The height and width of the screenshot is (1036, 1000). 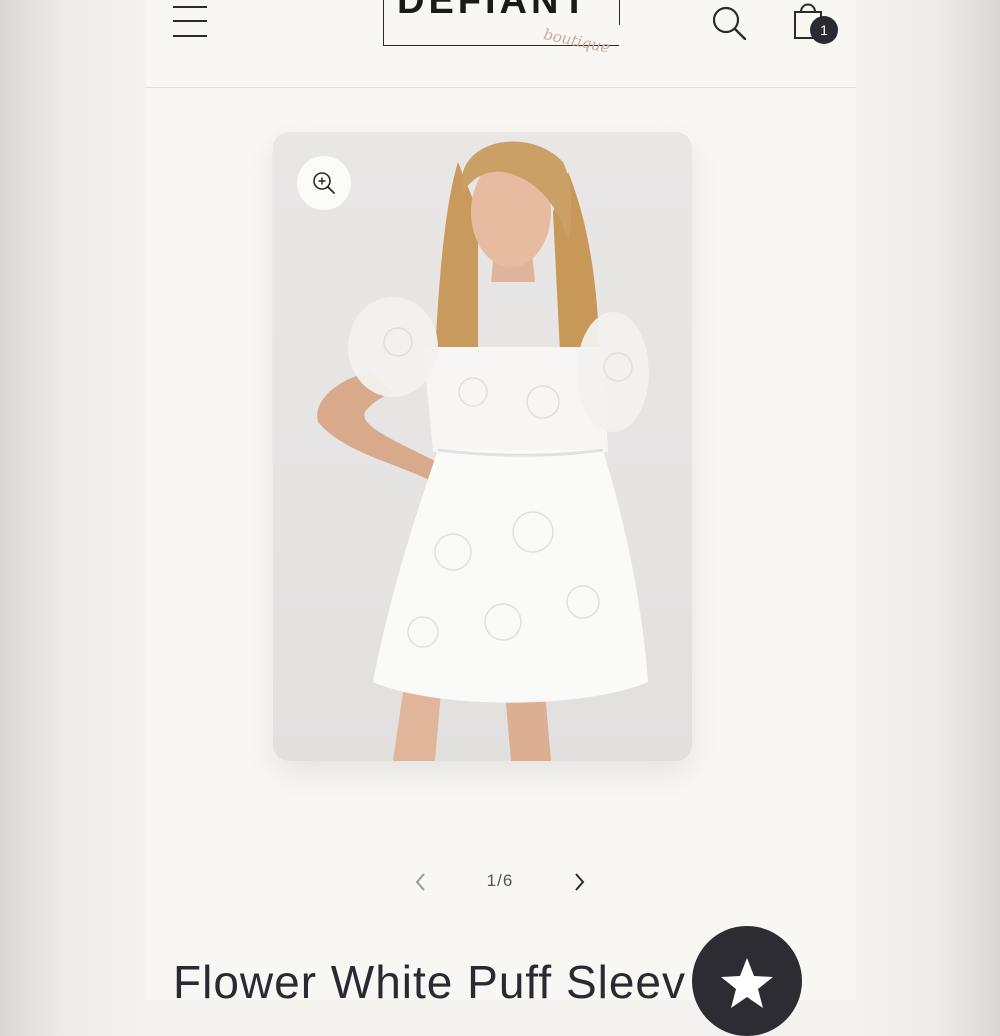 I want to click on cart-button: 1, so click(x=817, y=24).